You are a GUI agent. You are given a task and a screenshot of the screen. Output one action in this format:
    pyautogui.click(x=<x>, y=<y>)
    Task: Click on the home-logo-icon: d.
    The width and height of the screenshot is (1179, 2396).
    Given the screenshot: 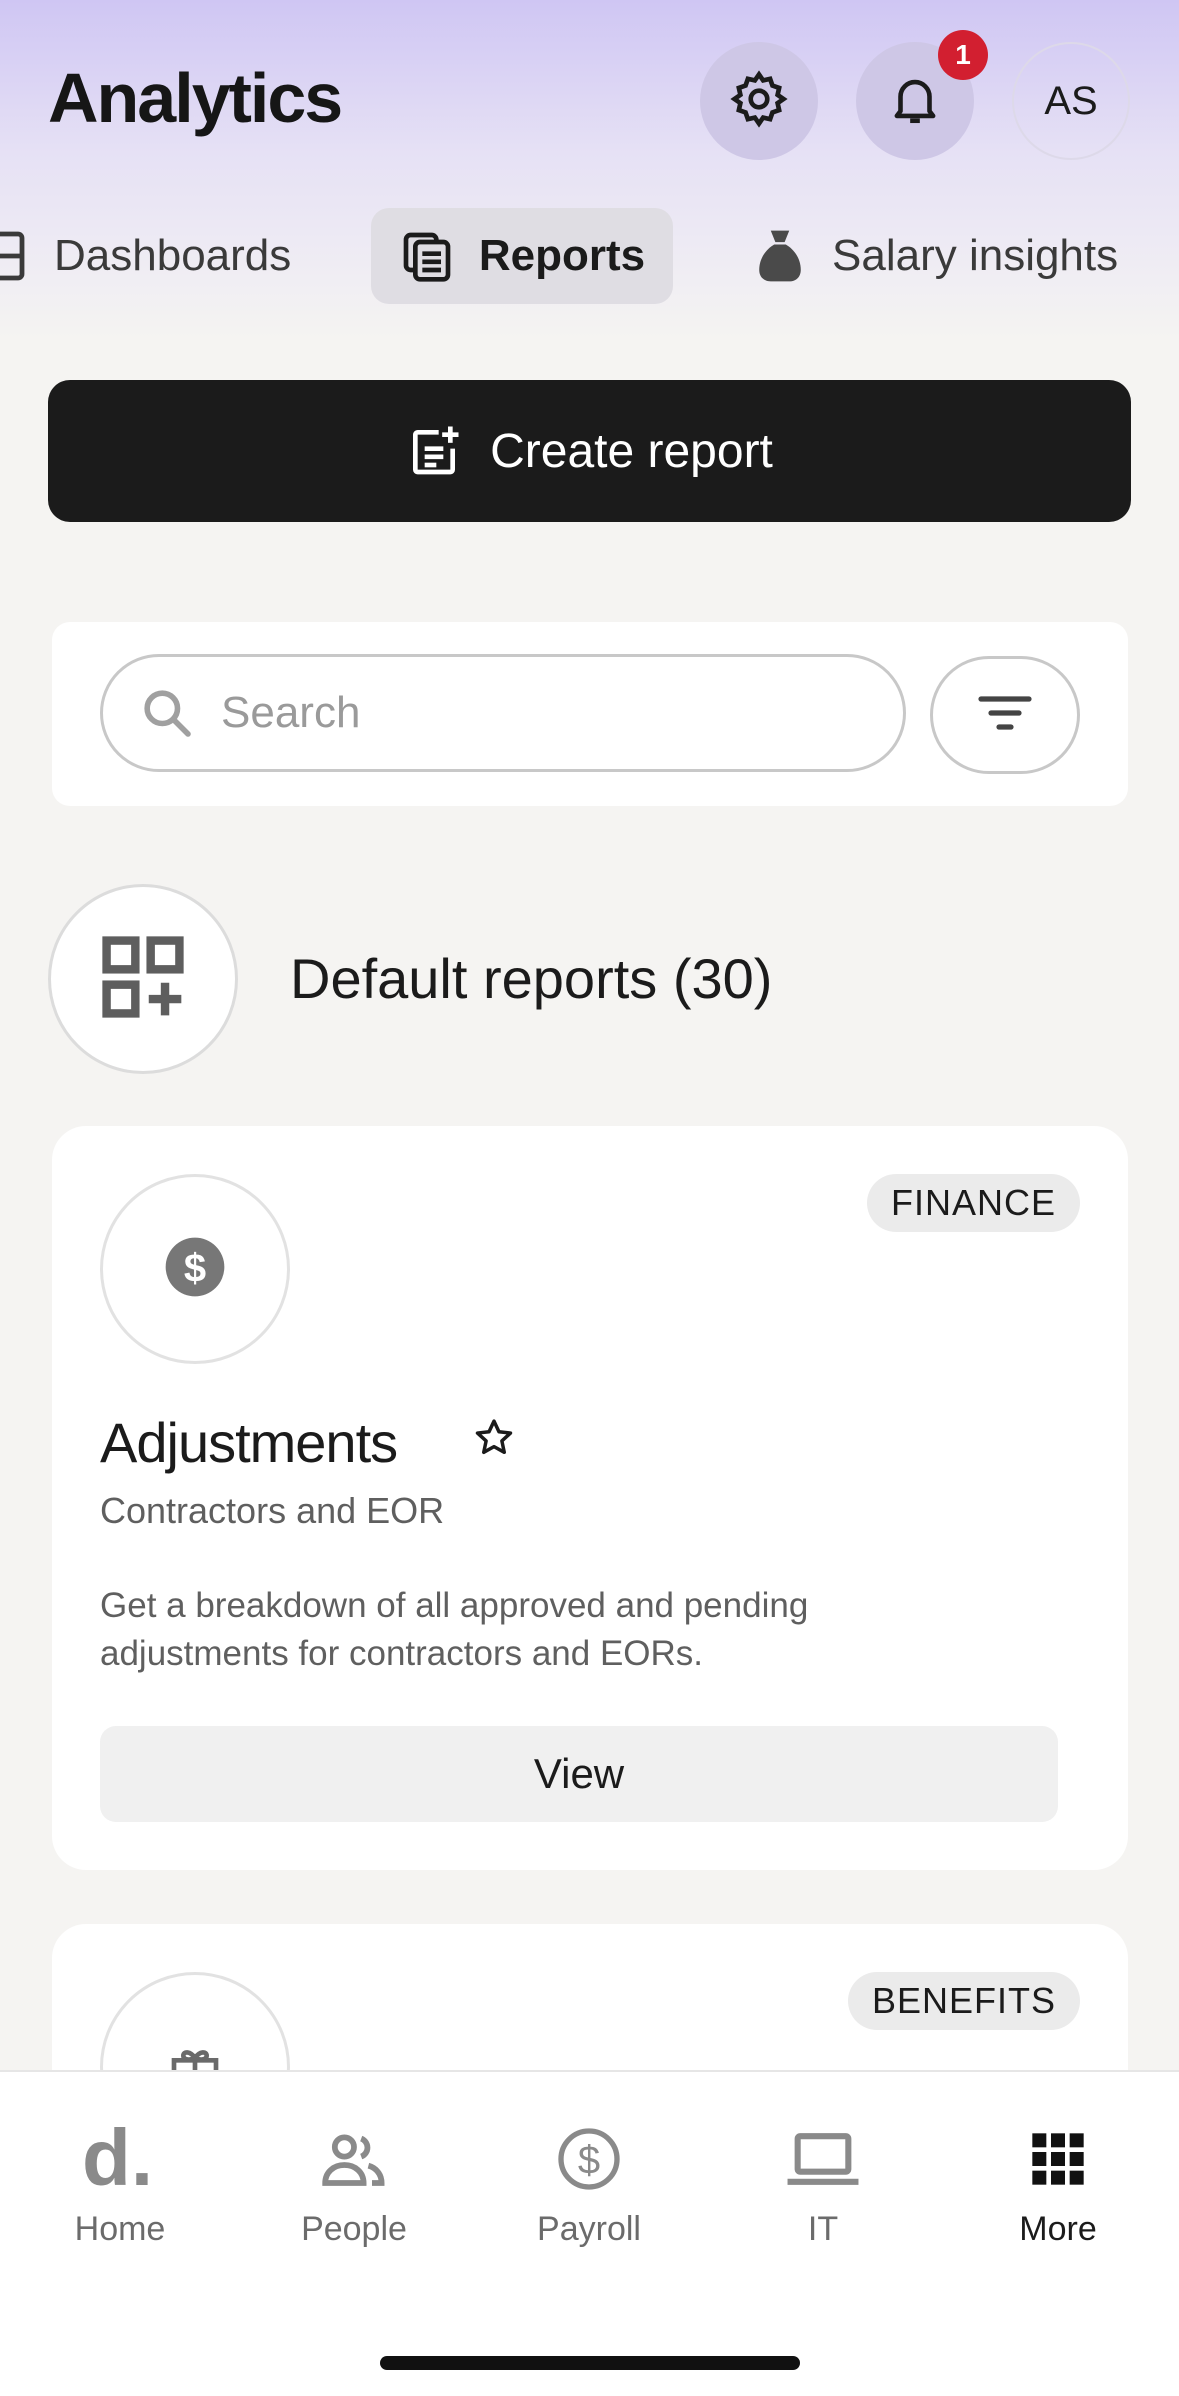 What is the action you would take?
    pyautogui.click(x=120, y=2159)
    